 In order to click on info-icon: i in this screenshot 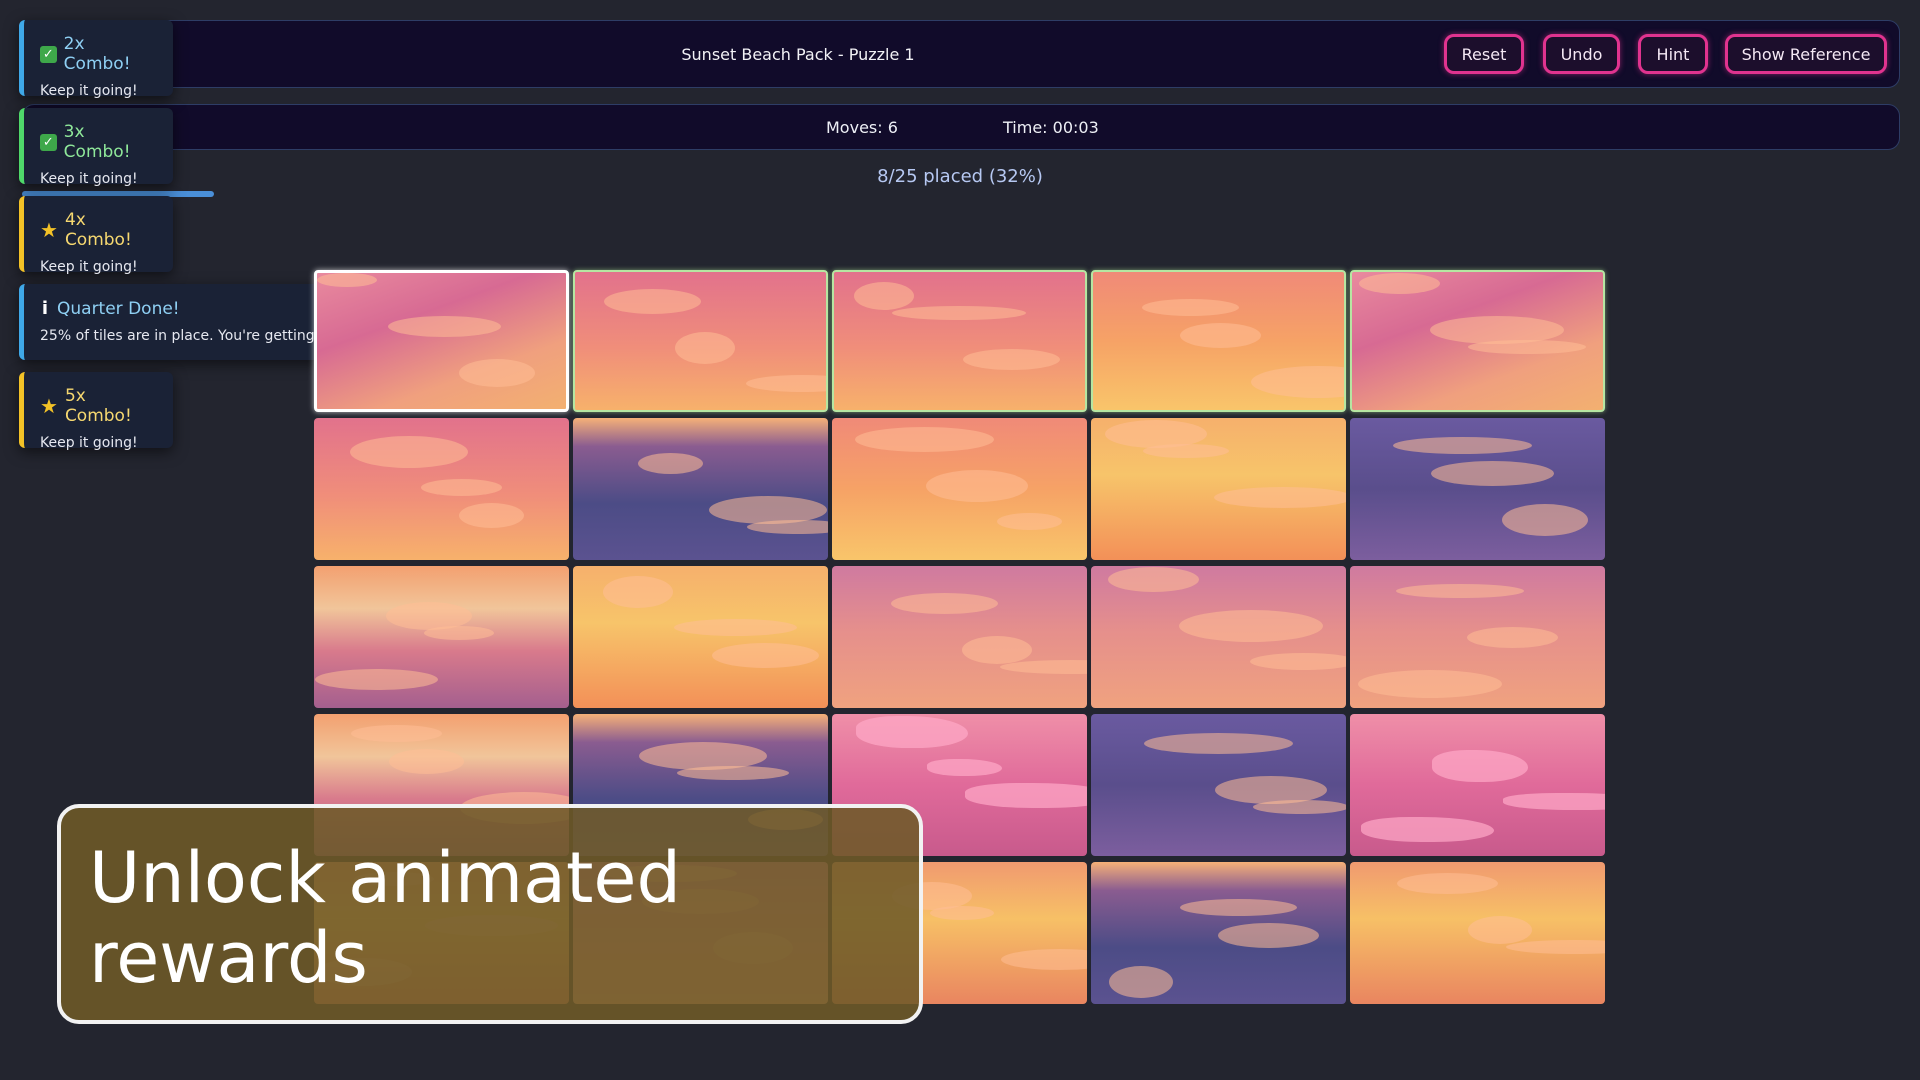, I will do `click(45, 308)`.